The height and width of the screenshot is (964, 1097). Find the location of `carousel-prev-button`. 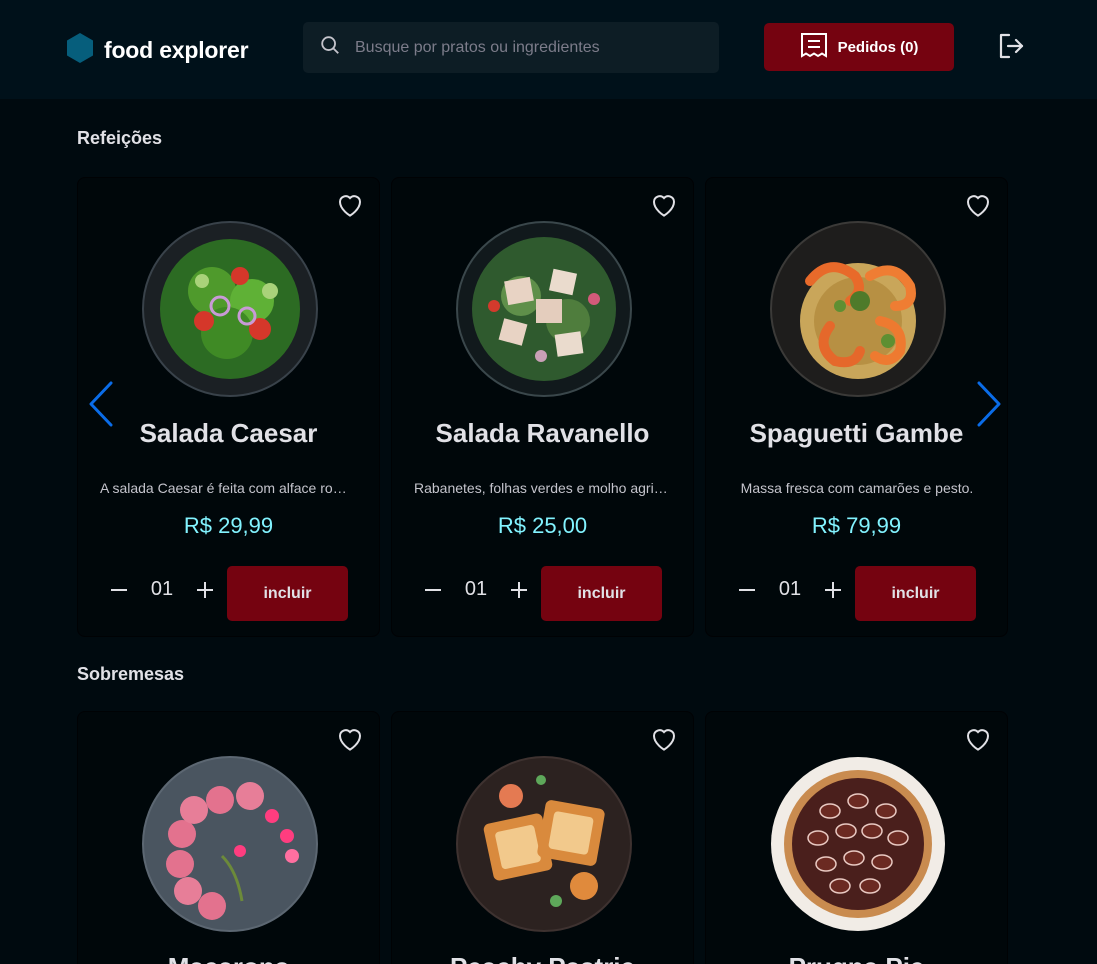

carousel-prev-button is located at coordinates (101, 406).